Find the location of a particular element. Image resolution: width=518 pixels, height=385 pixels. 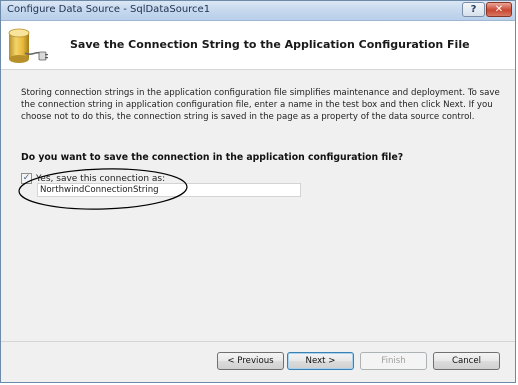

previous-button: < Previous is located at coordinates (250, 361).